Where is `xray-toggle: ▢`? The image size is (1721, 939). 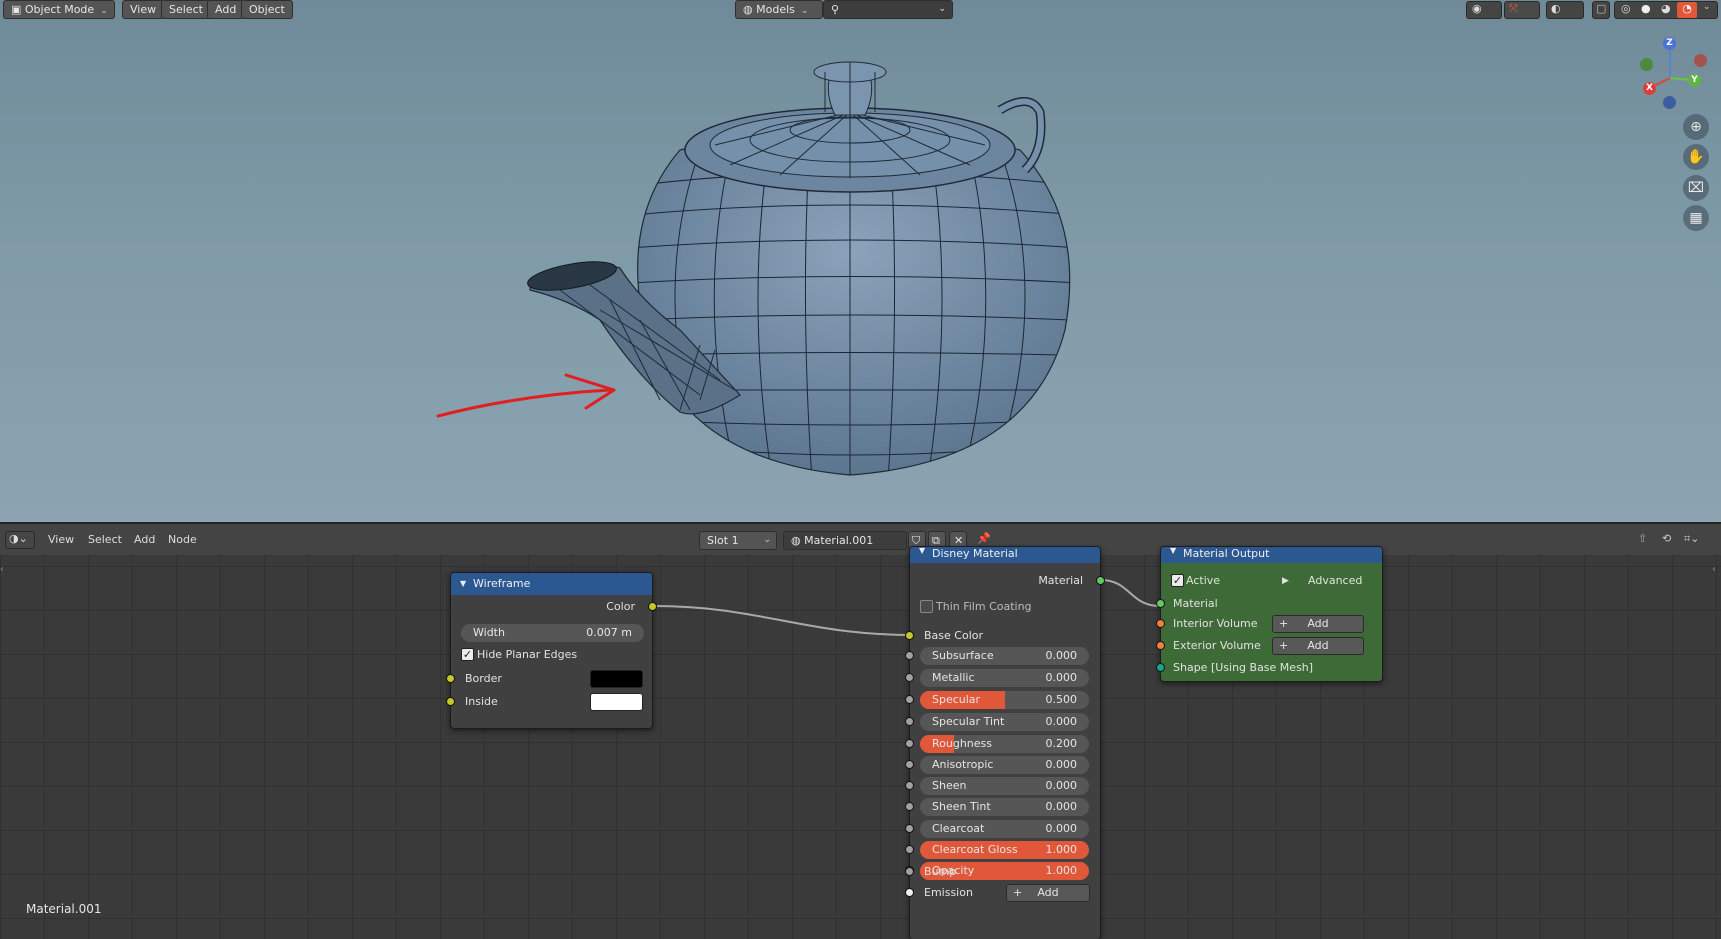 xray-toggle: ▢ is located at coordinates (1601, 10).